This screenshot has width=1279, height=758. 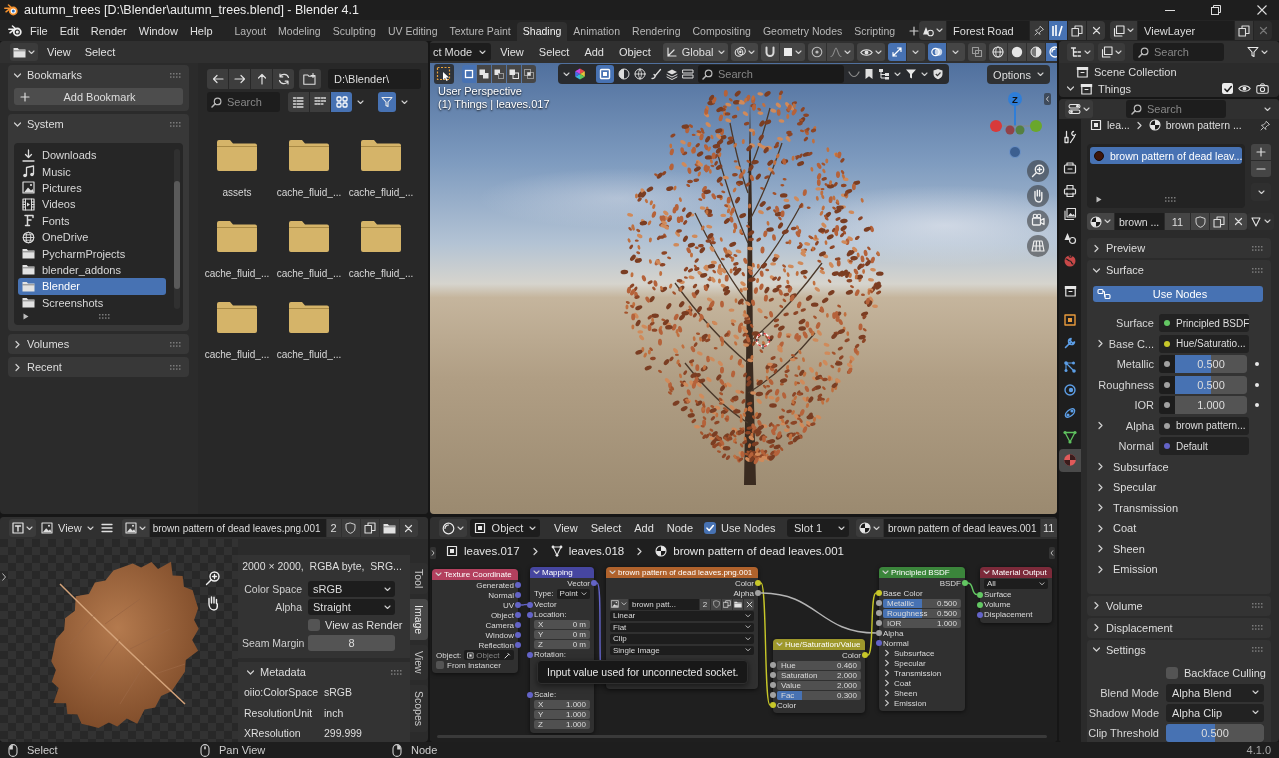 I want to click on bookmark-icon, so click(x=869, y=74).